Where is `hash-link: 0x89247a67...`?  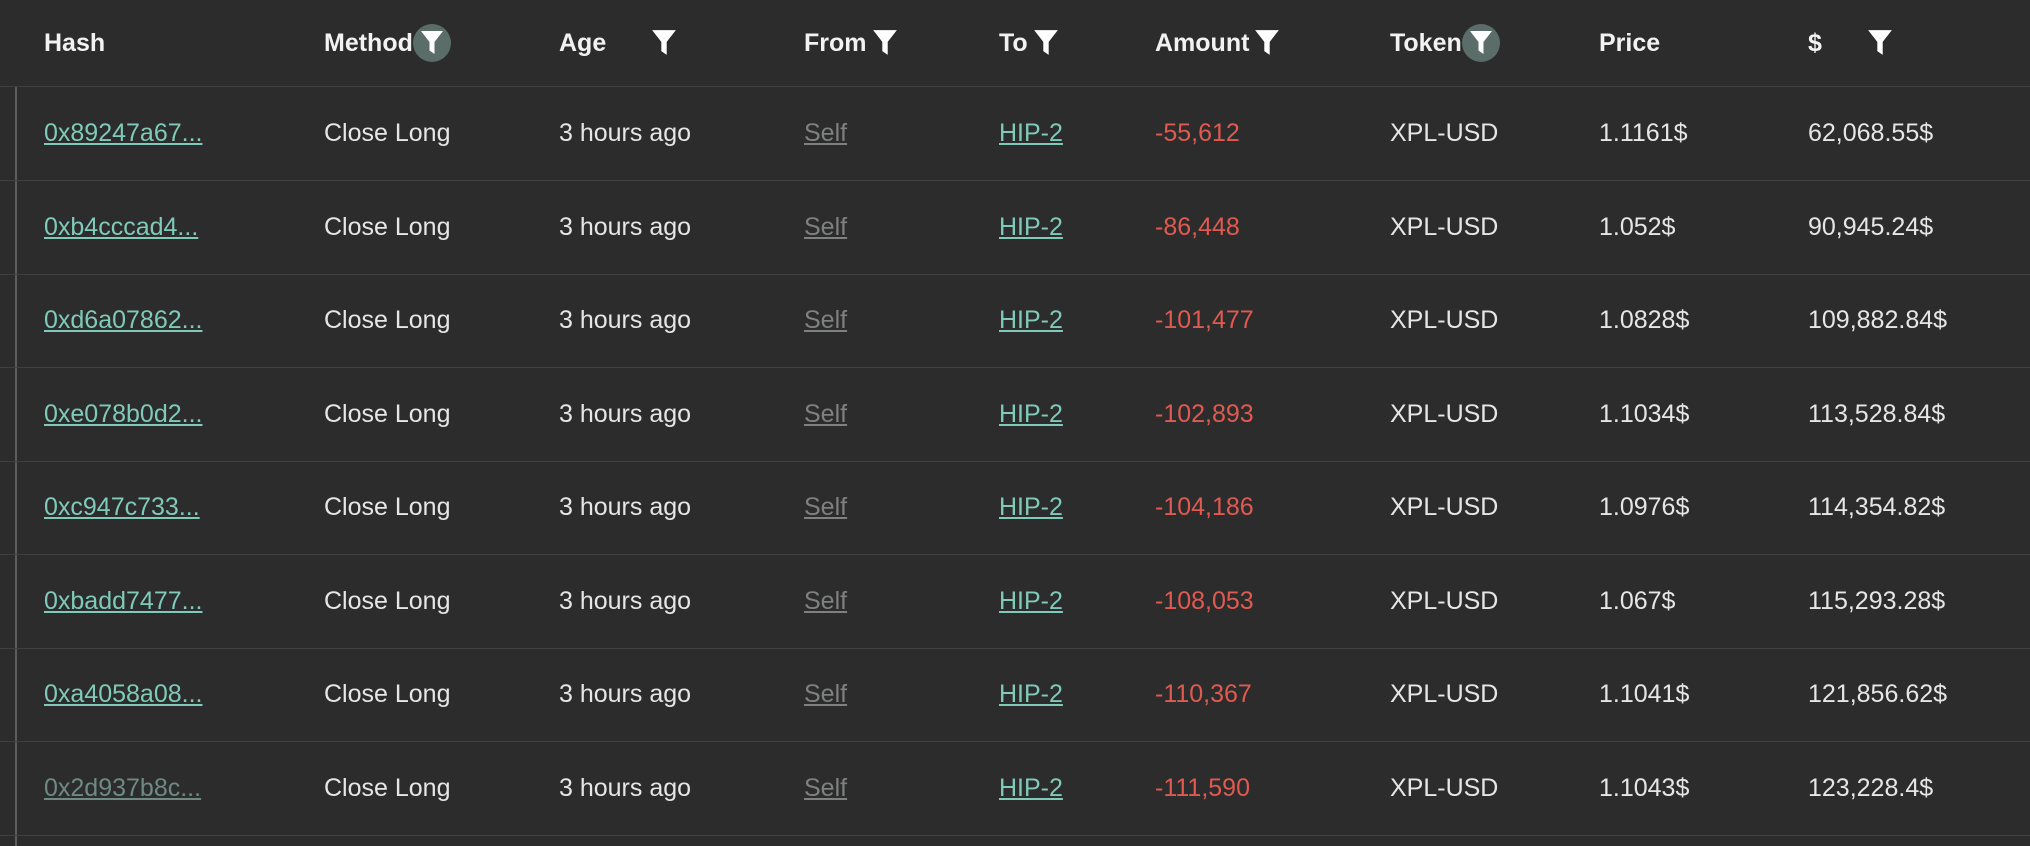 hash-link: 0x89247a67... is located at coordinates (123, 133).